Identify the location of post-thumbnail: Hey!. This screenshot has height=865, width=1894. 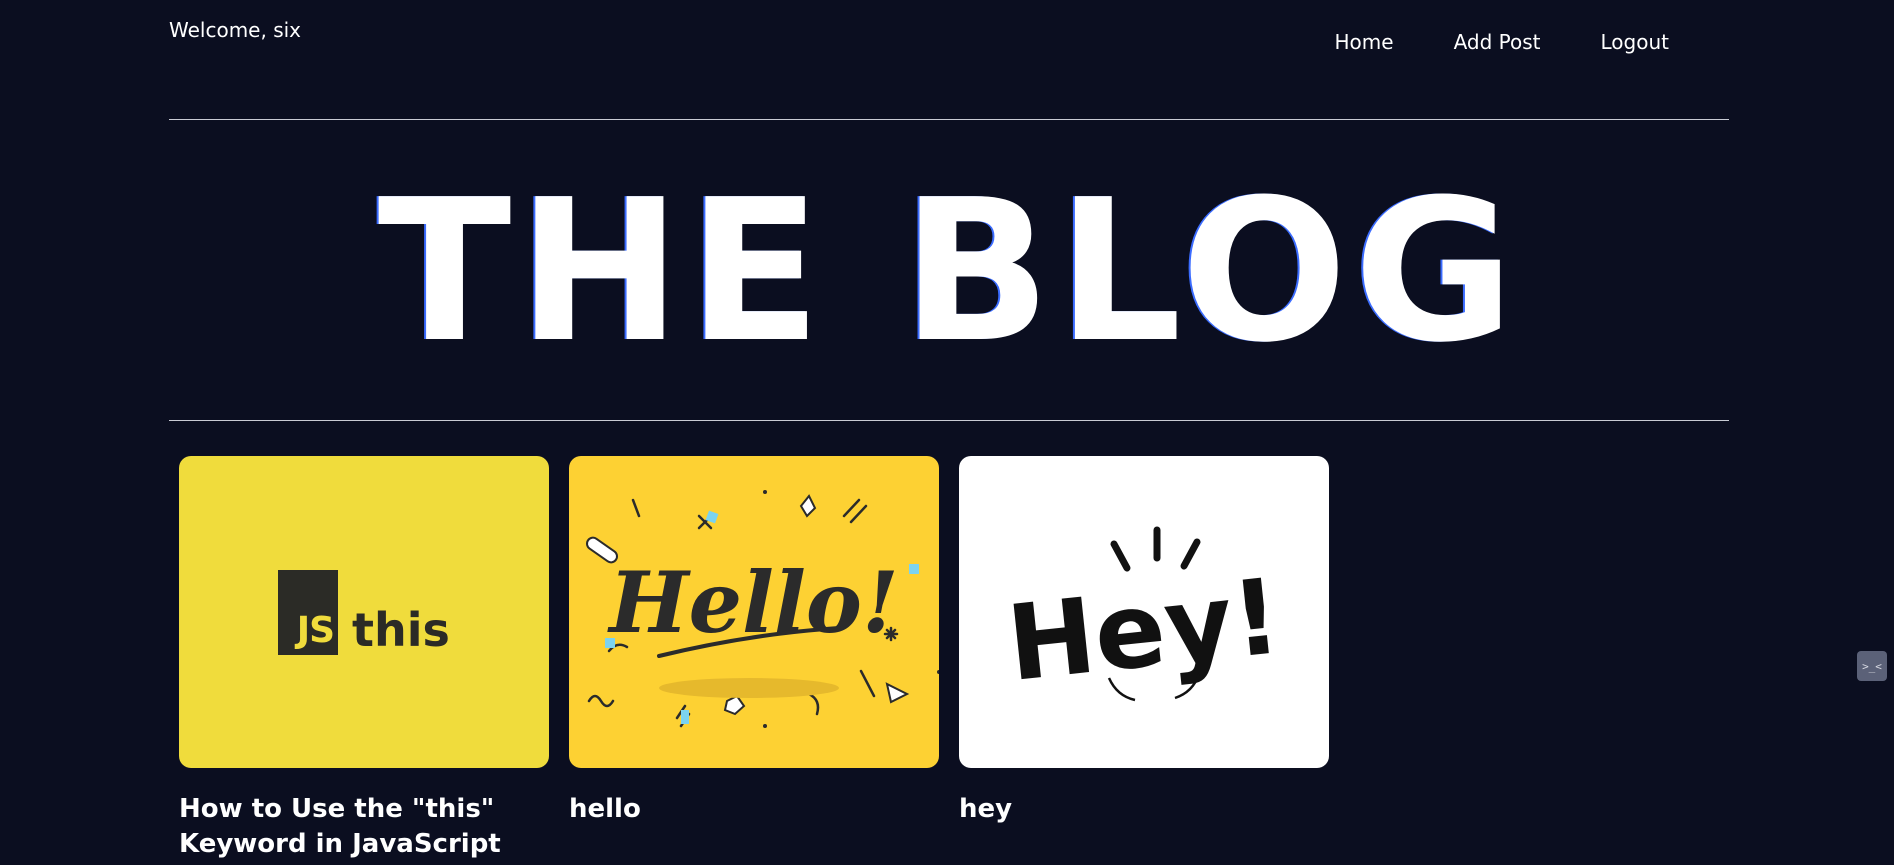
(1144, 612).